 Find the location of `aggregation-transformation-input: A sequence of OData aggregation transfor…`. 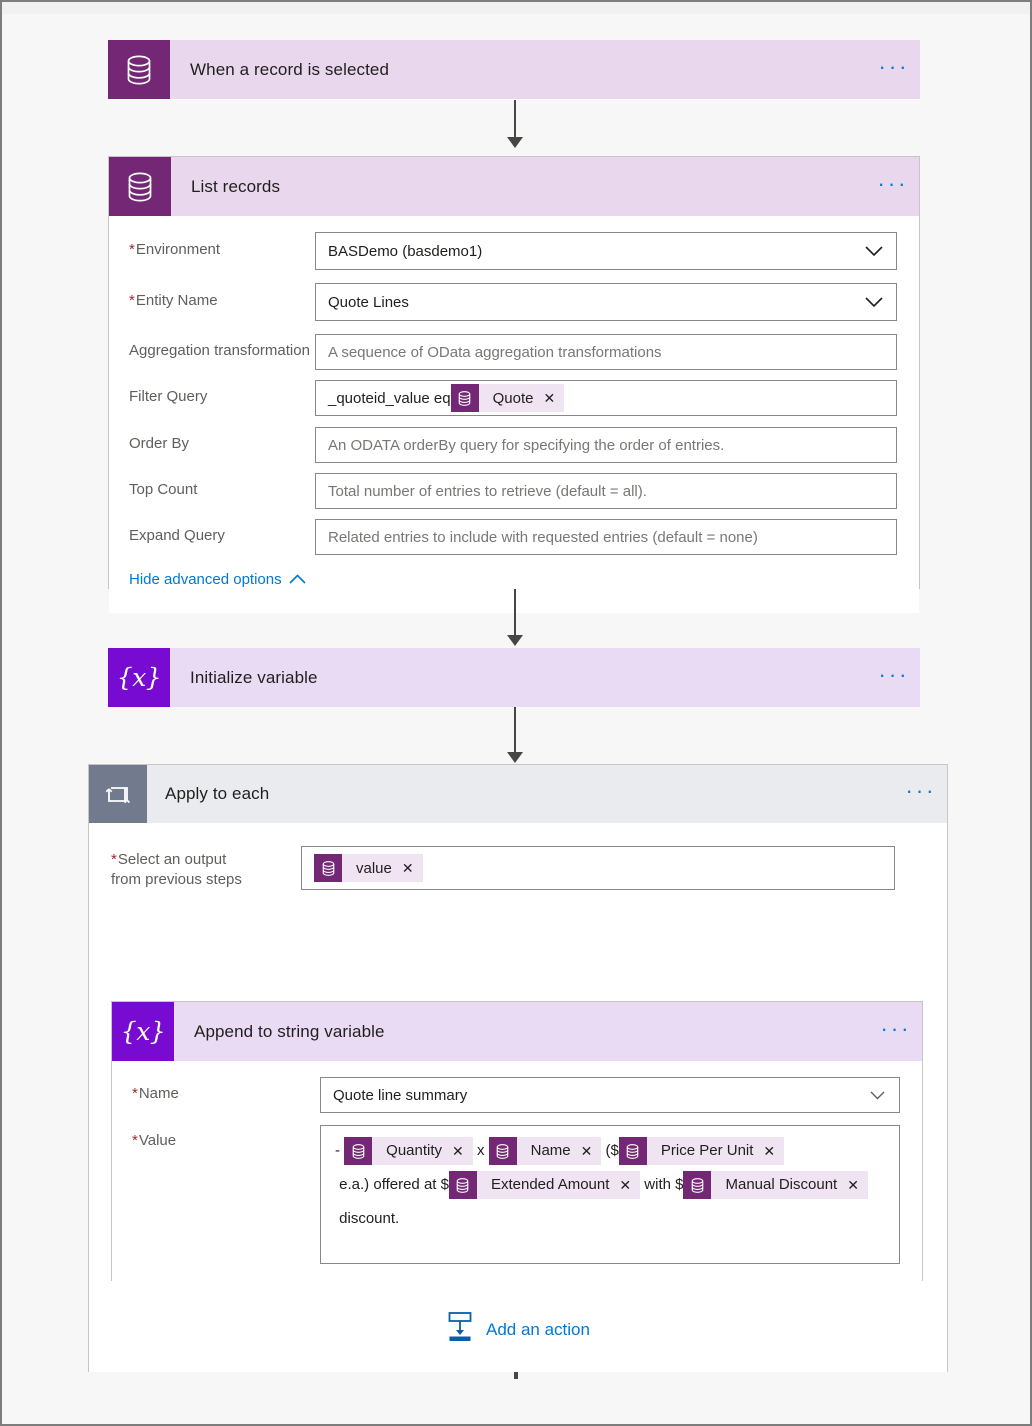

aggregation-transformation-input: A sequence of OData aggregation transfor… is located at coordinates (606, 352).